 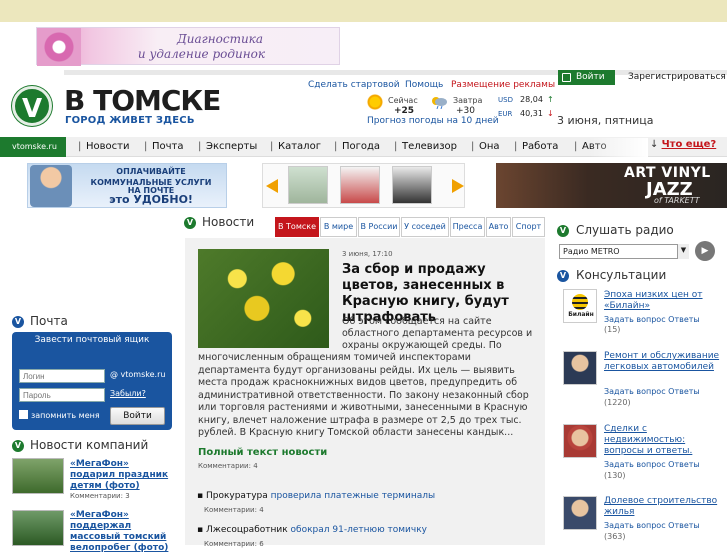 I want to click on login-button: Войти, so click(x=586, y=77).